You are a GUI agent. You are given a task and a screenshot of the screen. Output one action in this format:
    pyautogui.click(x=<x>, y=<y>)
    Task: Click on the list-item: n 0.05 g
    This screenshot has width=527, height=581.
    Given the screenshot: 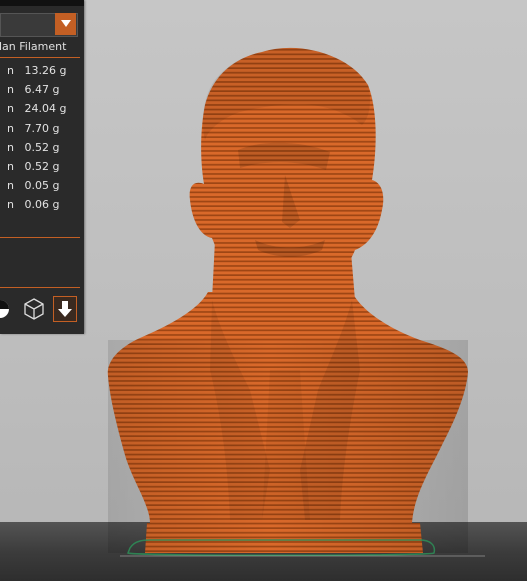 What is the action you would take?
    pyautogui.click(x=33, y=186)
    